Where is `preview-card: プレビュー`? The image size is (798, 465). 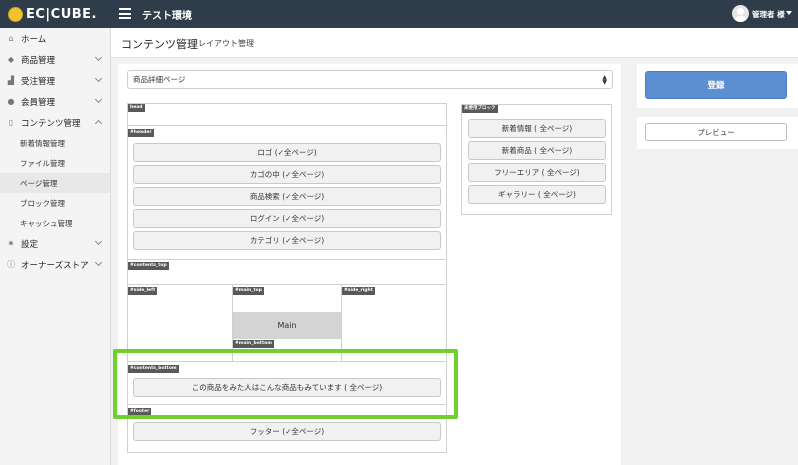
preview-card: プレビュー is located at coordinates (717, 133).